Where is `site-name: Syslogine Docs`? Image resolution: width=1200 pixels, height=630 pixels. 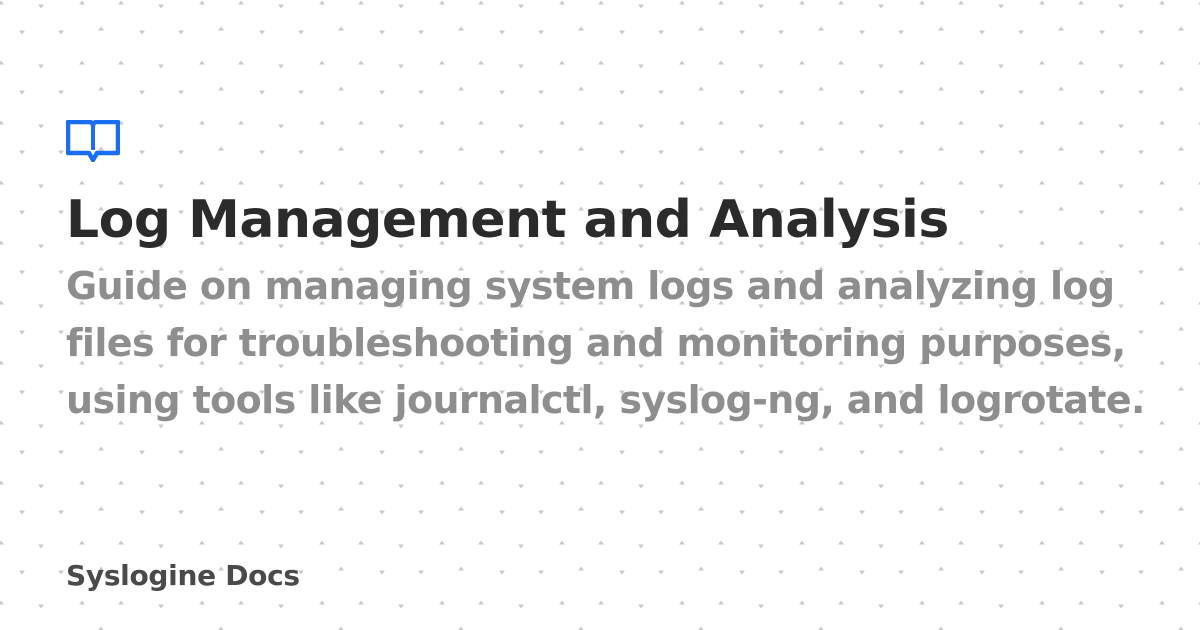
site-name: Syslogine Docs is located at coordinates (183, 575).